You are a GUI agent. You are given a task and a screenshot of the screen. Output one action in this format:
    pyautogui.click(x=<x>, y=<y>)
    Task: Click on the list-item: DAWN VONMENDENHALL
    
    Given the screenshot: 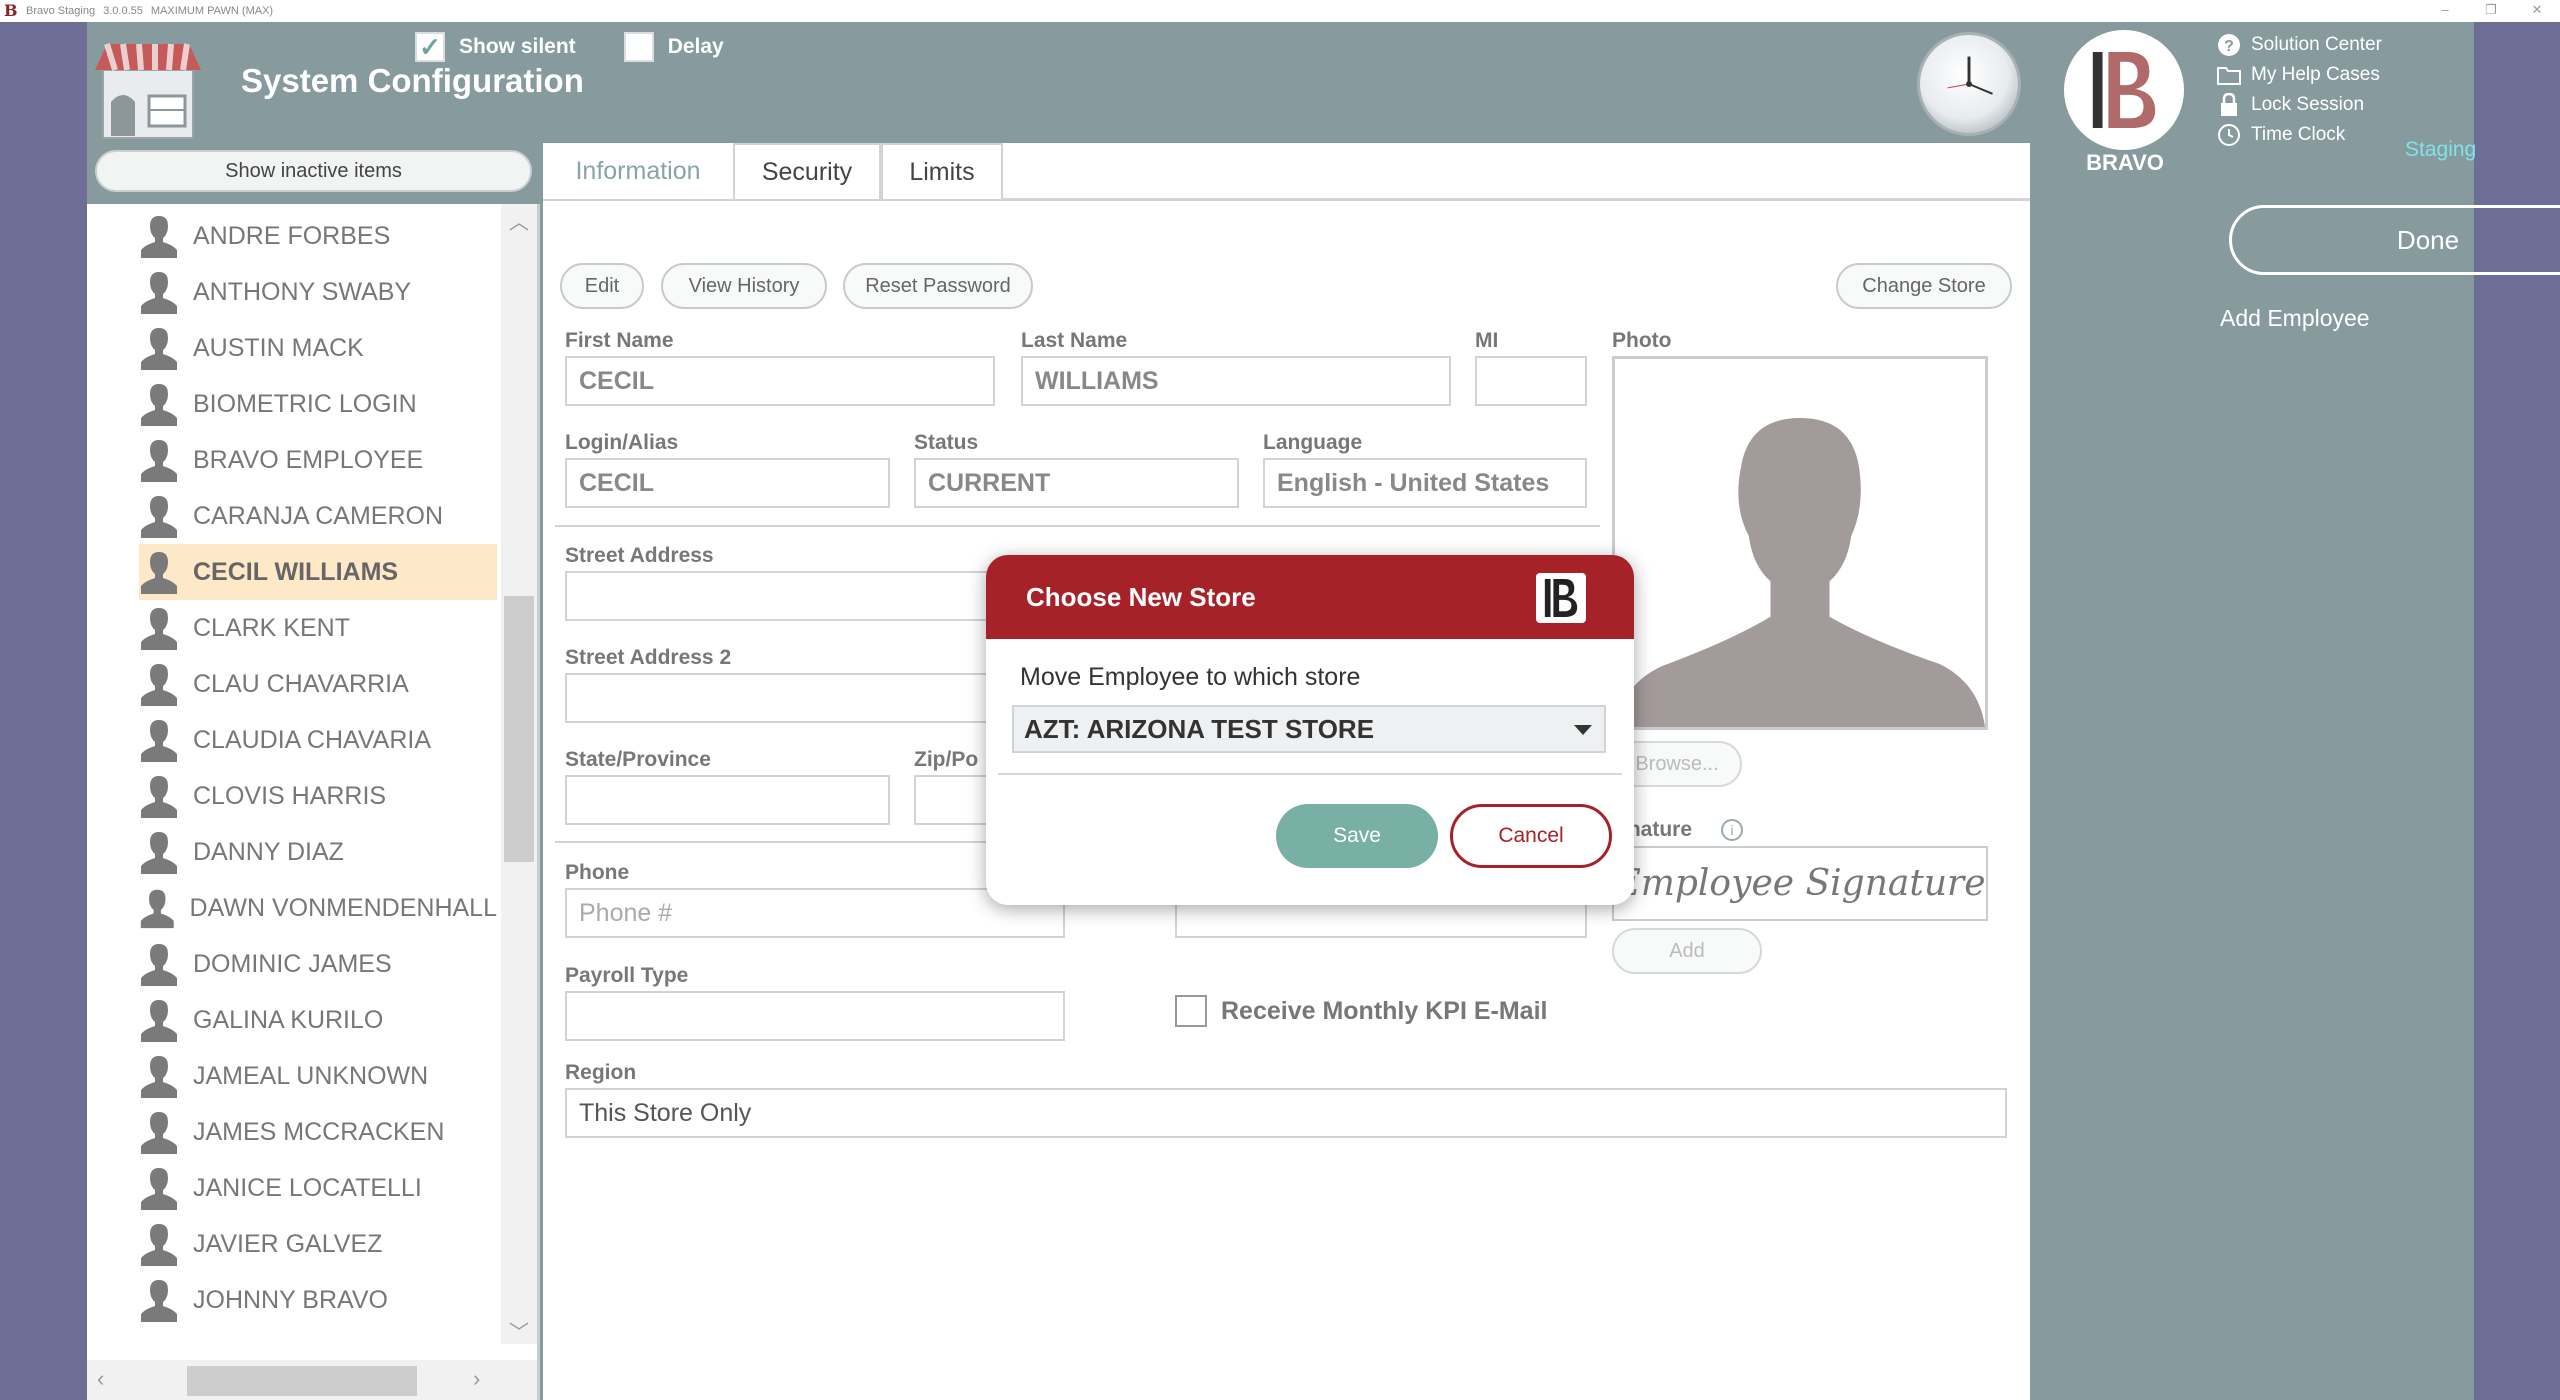 What is the action you would take?
    pyautogui.click(x=318, y=908)
    